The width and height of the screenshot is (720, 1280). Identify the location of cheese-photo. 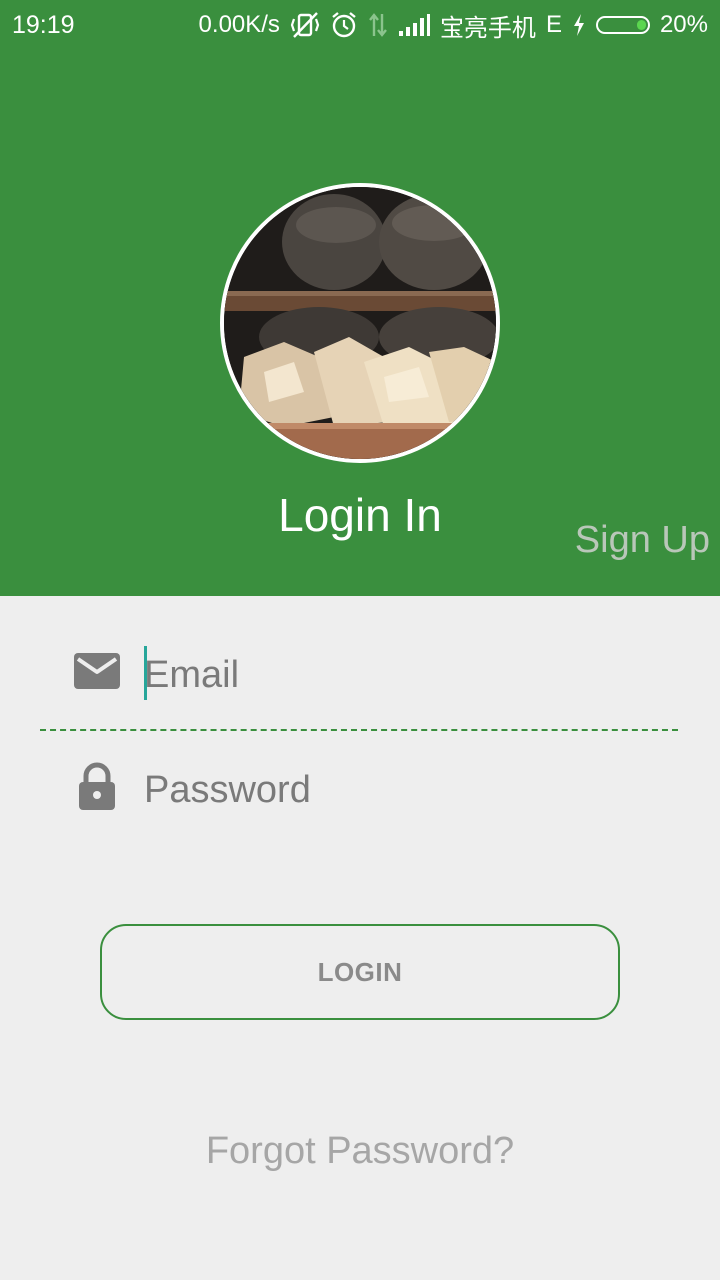
(360, 323).